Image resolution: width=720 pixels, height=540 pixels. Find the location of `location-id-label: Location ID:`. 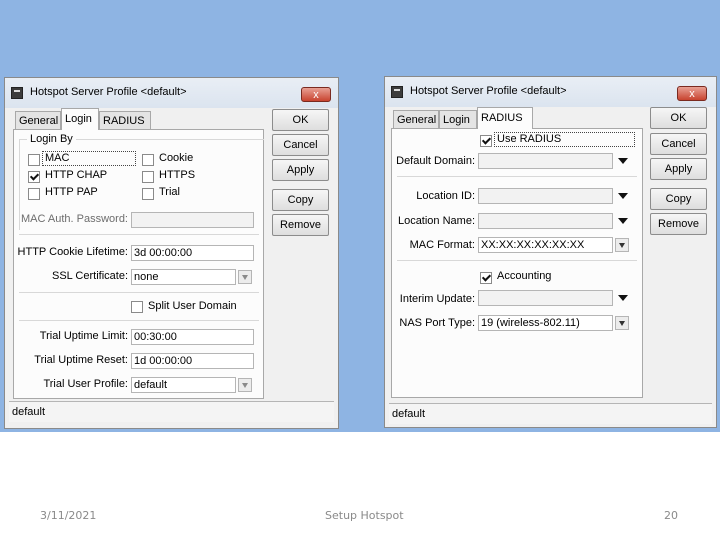

location-id-label: Location ID: is located at coordinates (445, 196).